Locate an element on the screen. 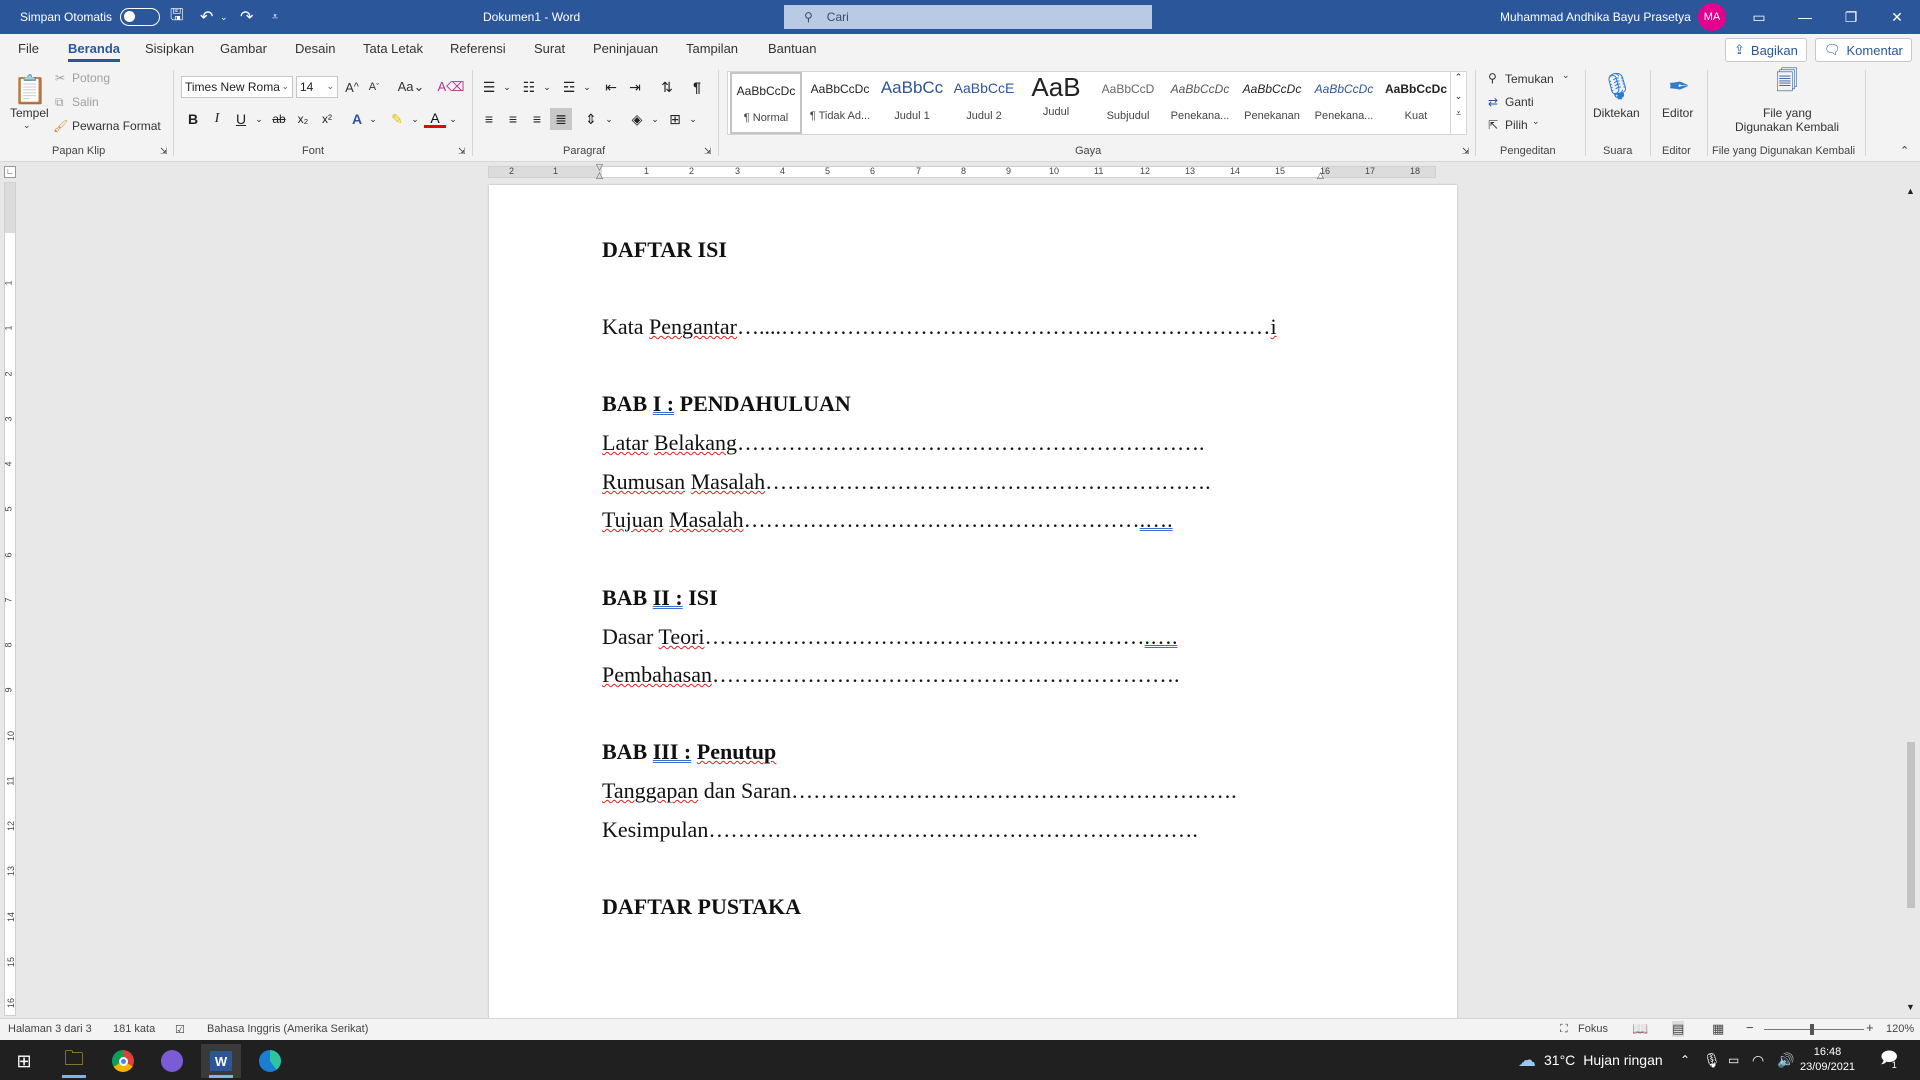 This screenshot has height=1080, width=1920. font-launcher-icon: ⇲ is located at coordinates (462, 151).